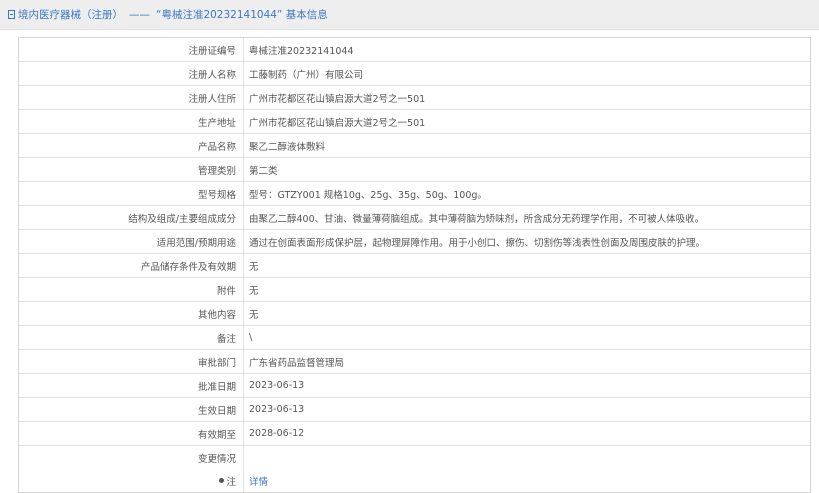  What do you see at coordinates (526, 50) in the screenshot?
I see `row-value: 粤械注准20232141044` at bounding box center [526, 50].